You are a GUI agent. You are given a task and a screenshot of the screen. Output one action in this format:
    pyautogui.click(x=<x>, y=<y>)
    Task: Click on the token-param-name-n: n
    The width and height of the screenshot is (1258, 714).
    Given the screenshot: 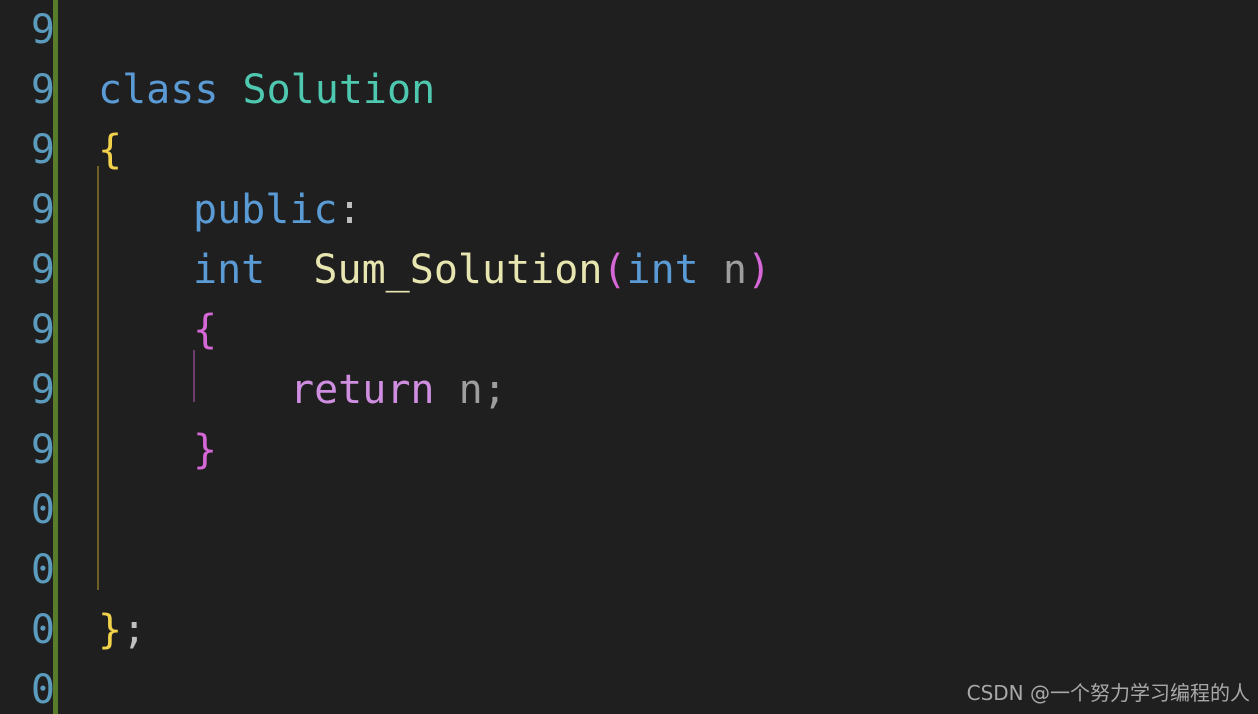 What is the action you would take?
    pyautogui.click(x=734, y=270)
    